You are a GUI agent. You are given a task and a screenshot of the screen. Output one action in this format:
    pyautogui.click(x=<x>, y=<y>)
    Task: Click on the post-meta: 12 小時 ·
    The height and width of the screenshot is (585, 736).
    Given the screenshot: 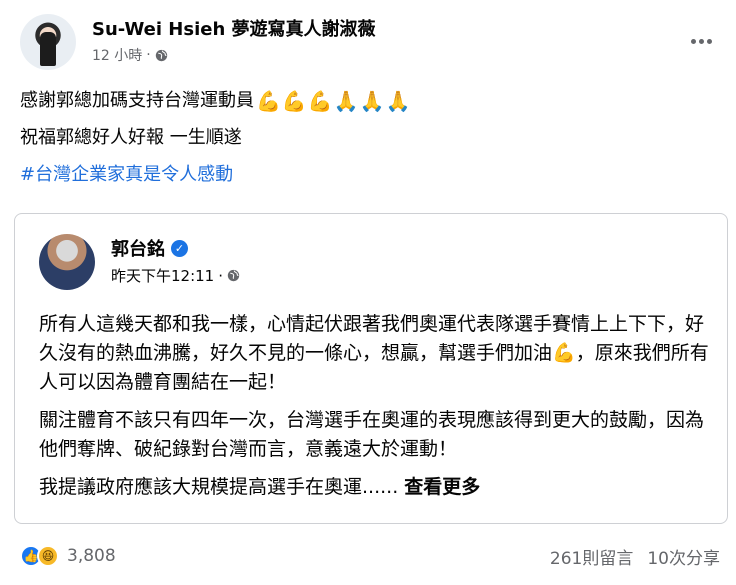 What is the action you would take?
    pyautogui.click(x=130, y=55)
    